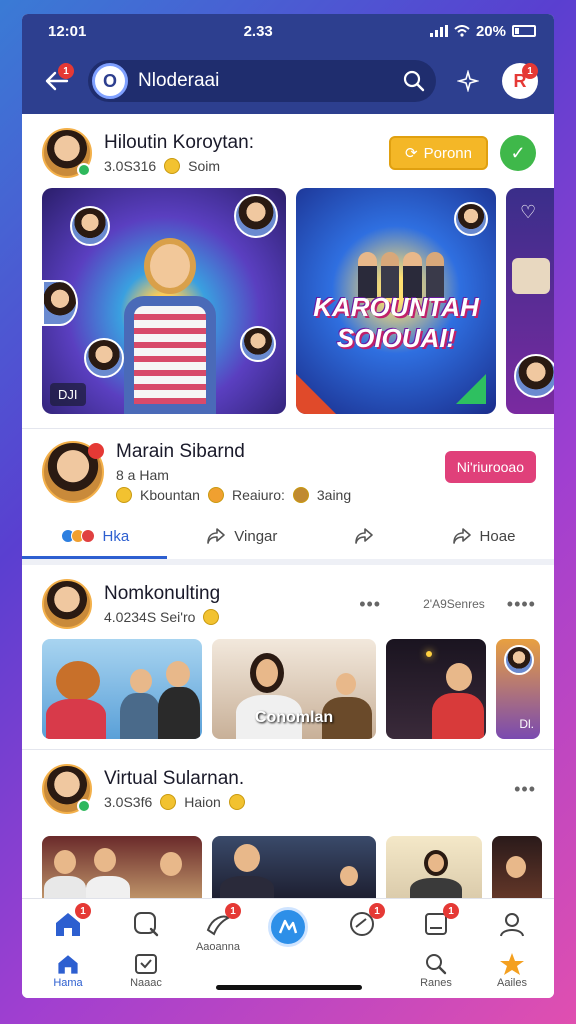 The width and height of the screenshot is (576, 1024). I want to click on search-bar: O Nloderaai, so click(262, 81).